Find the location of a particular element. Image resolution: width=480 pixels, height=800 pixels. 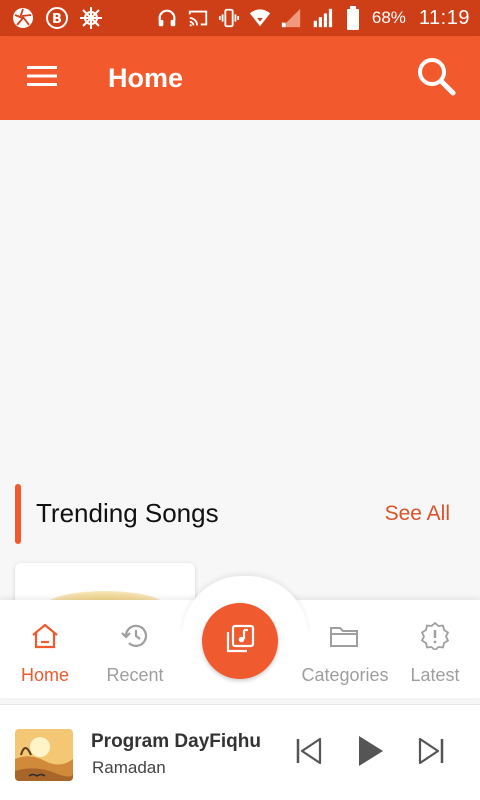

skip-next-icon is located at coordinates (431, 753).